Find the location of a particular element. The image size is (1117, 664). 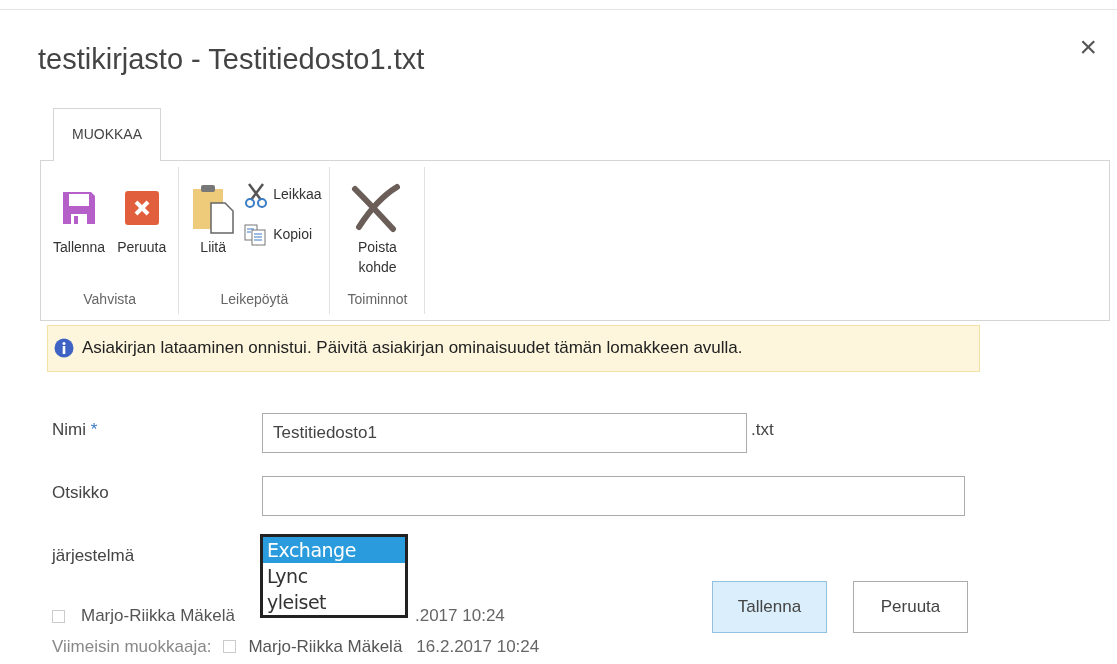

text-field is located at coordinates (613, 495).